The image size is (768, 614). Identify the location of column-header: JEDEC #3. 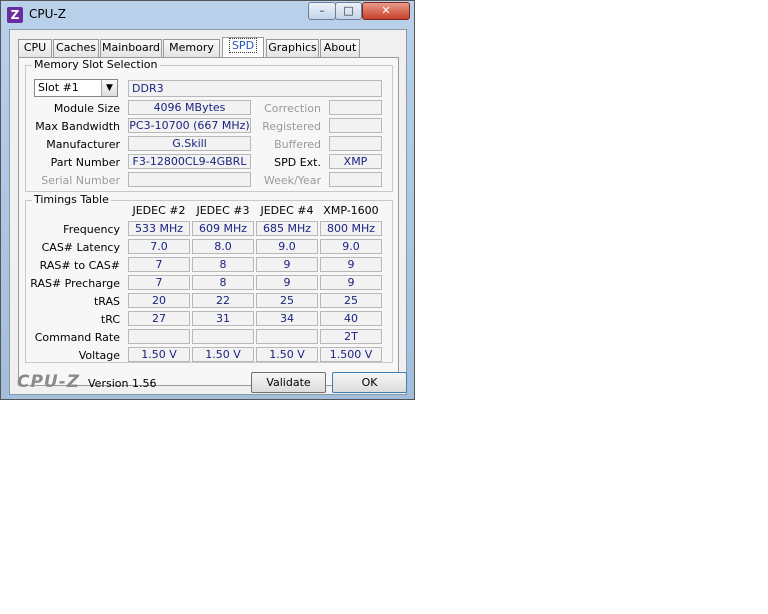
(223, 210).